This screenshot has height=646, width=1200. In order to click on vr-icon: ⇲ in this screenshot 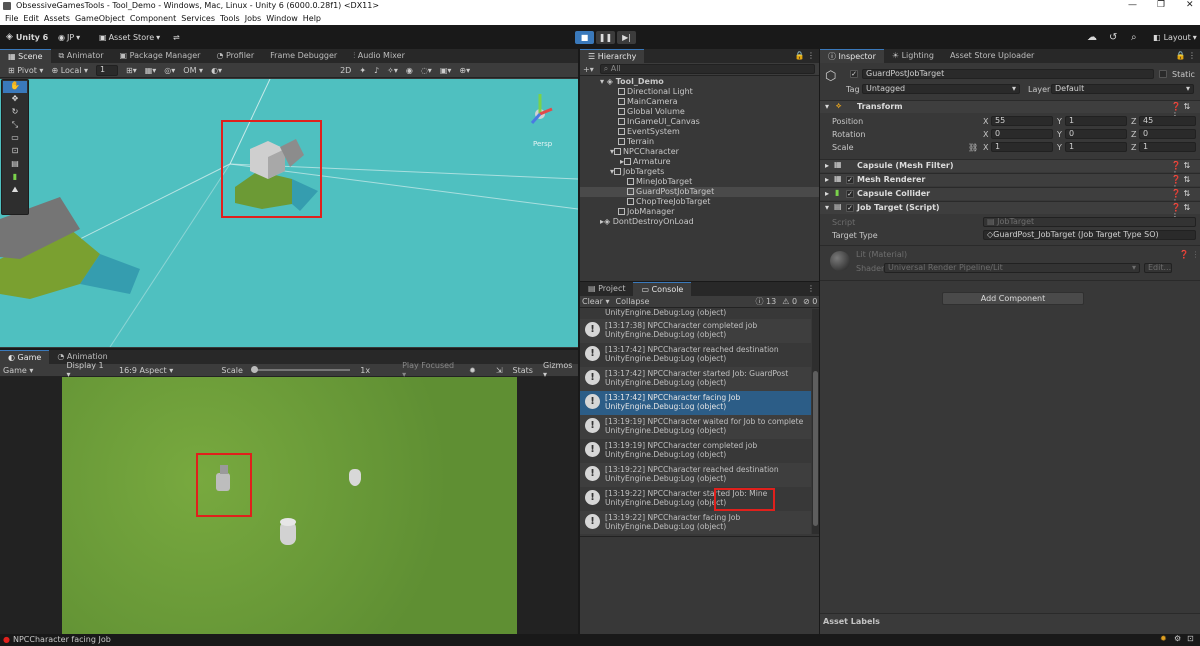, I will do `click(499, 370)`.